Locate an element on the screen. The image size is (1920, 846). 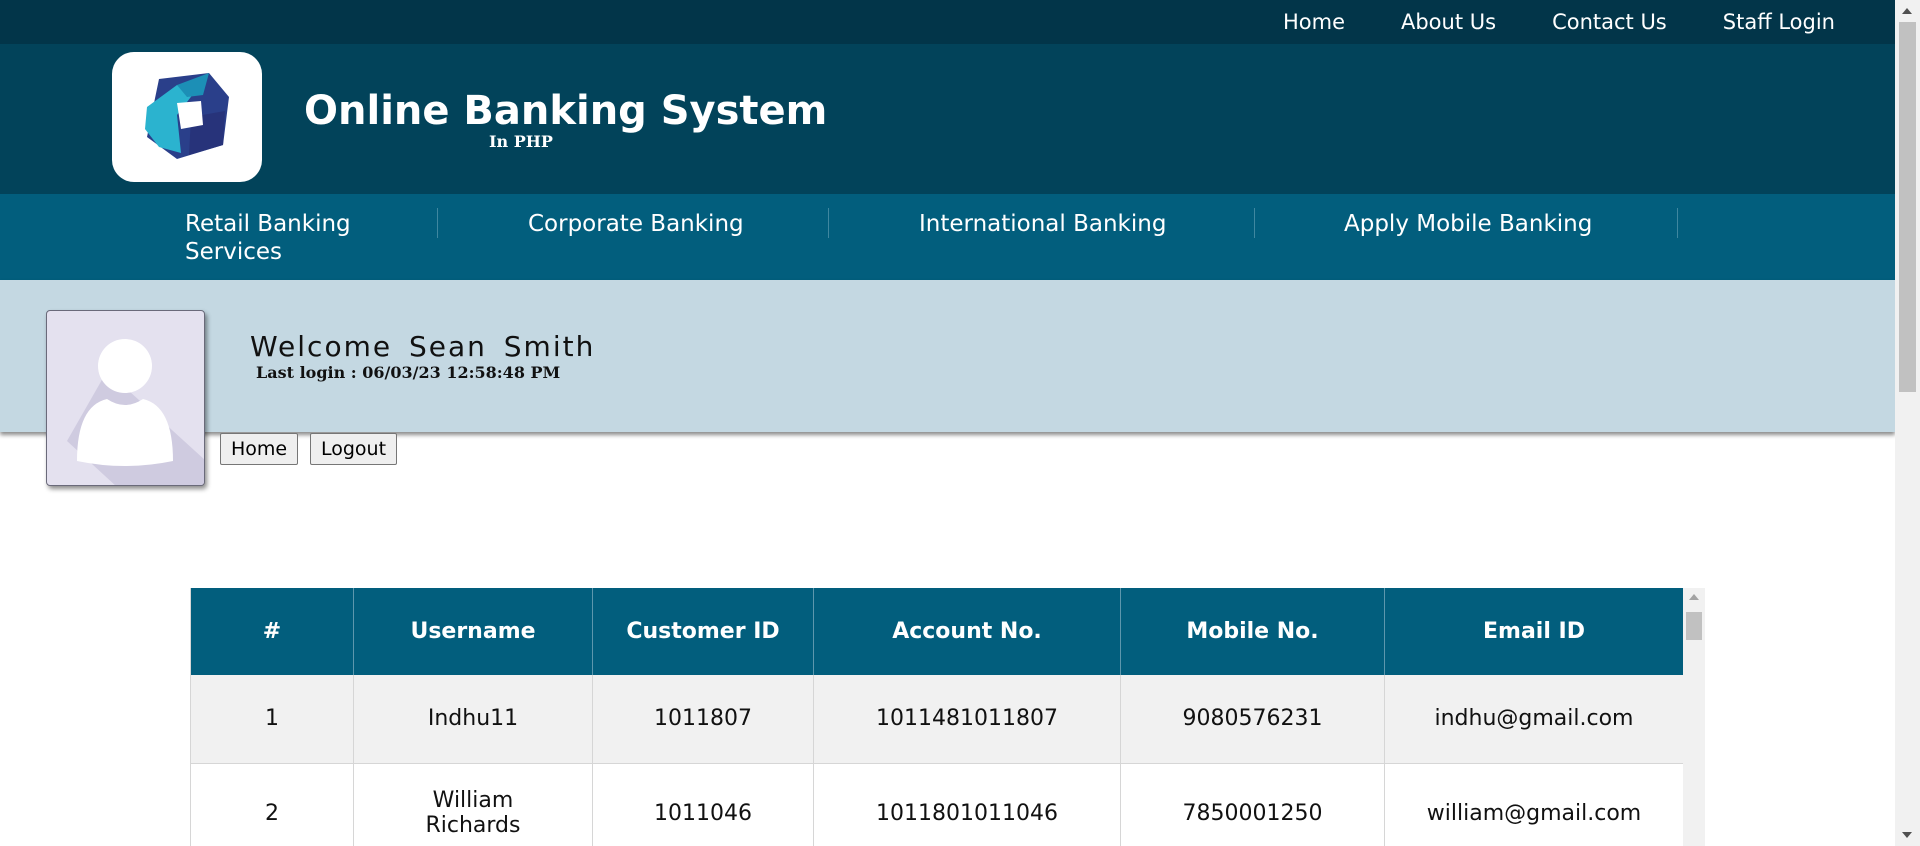
table-cell: william@gmail.com is located at coordinates (1534, 804).